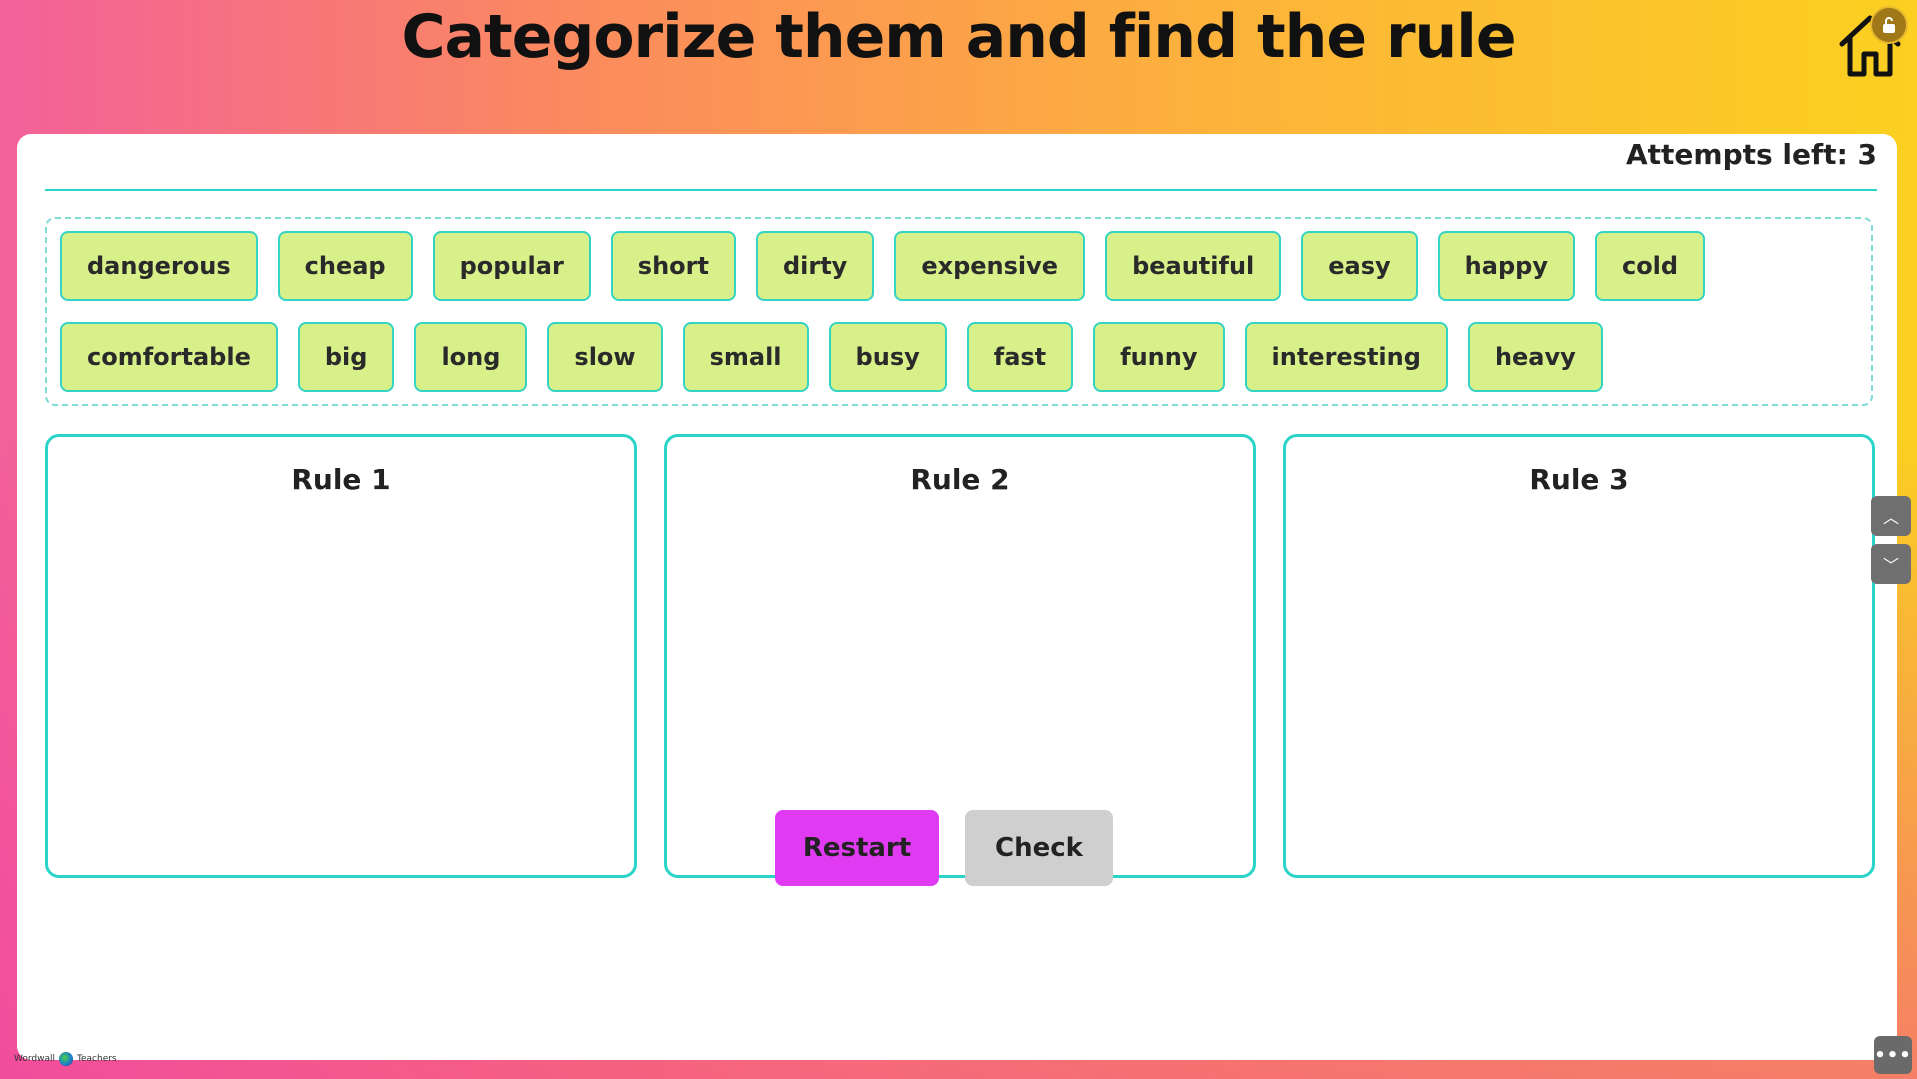  Describe the element at coordinates (1159, 357) in the screenshot. I see `word-chip: funny` at that location.